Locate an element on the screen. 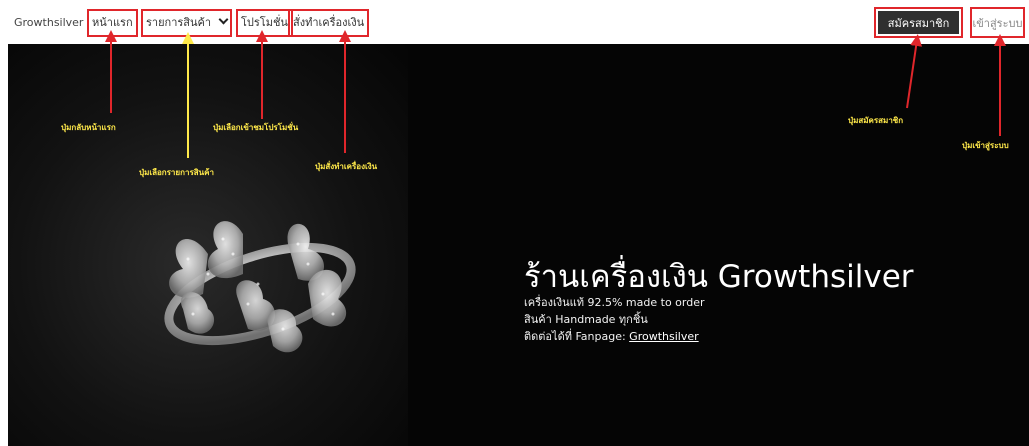  annotation-home: ปุ่มกลับหน้าแรก is located at coordinates (88, 127).